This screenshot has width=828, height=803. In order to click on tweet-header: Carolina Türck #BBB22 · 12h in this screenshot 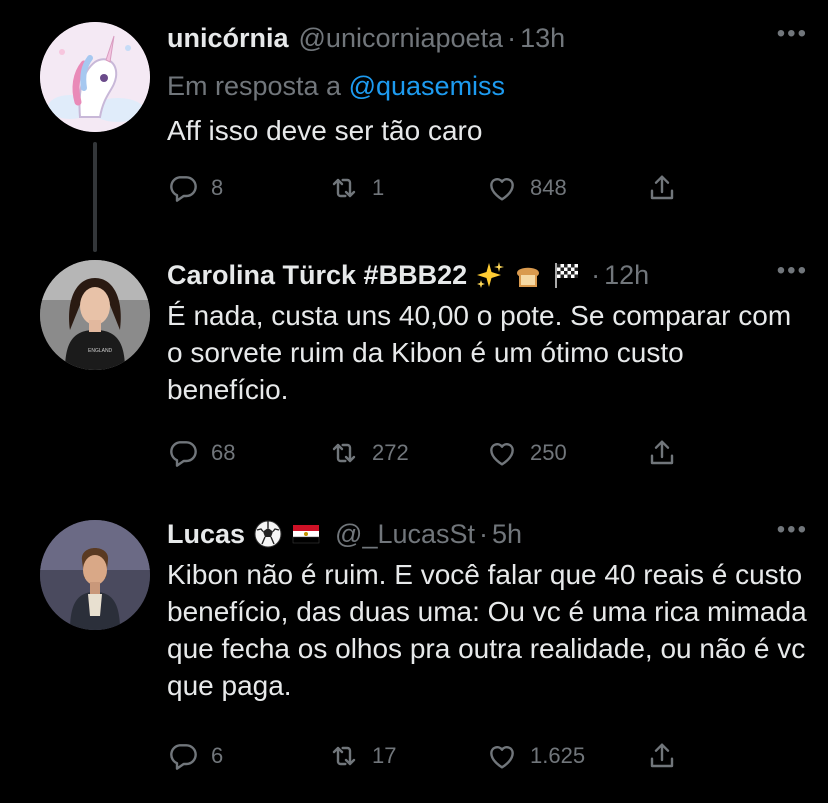, I will do `click(487, 275)`.